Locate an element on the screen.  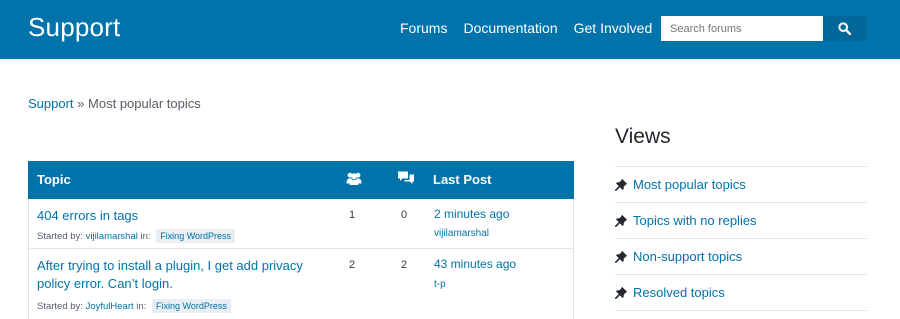
search-input is located at coordinates (742, 28).